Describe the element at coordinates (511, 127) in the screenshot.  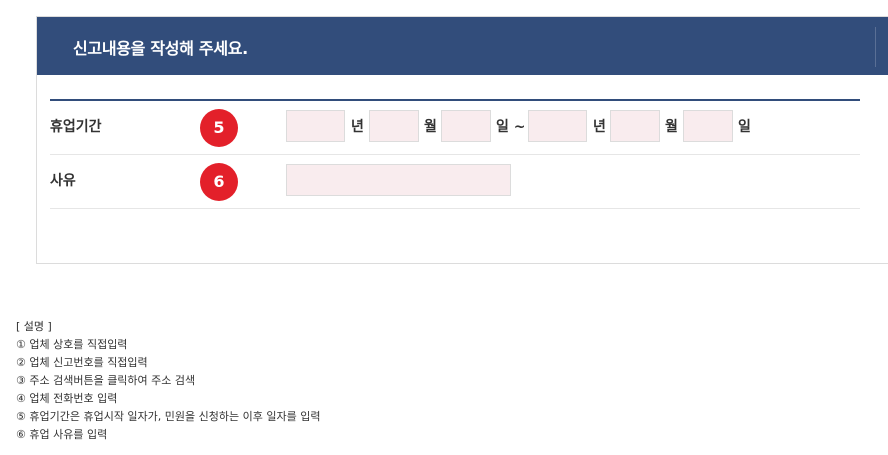
I see `start-day-unit: 일 ~` at that location.